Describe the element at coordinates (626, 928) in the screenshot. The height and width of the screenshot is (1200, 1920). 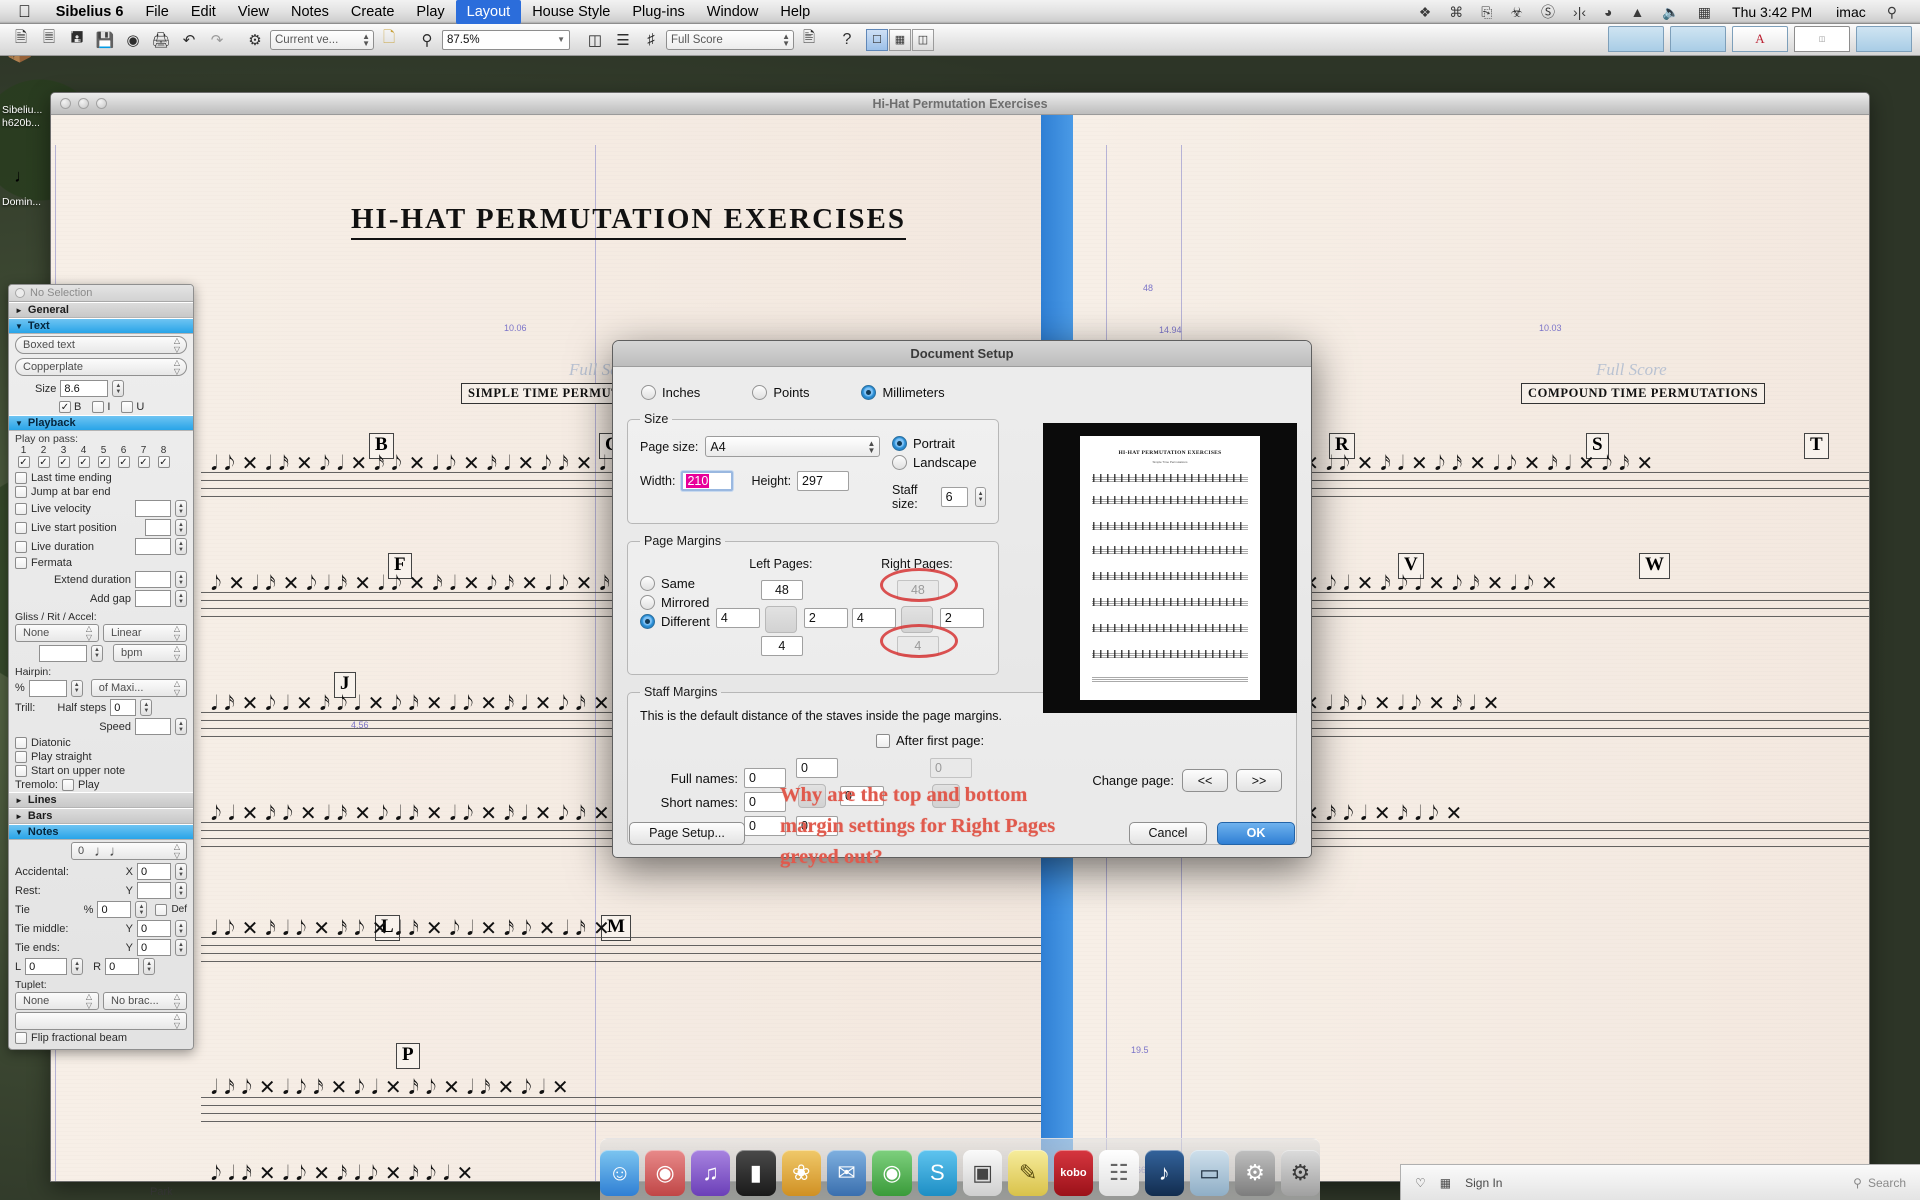
I see `notes-row-5: 𝅘𝅥𝅘𝅥𝅮✕𝅘𝅥𝅯𝅘𝅥𝅘𝅥𝅮✕𝅘𝅥𝅯𝅘𝅥𝅮✕𝅘𝅥𝅘𝅥𝅯✕𝅘𝅥𝅮𝅘𝅥✕𝅘𝅥𝅯𝅘𝅥𝅮✕𝅘𝅥𝅘𝅥𝅯✕` at that location.